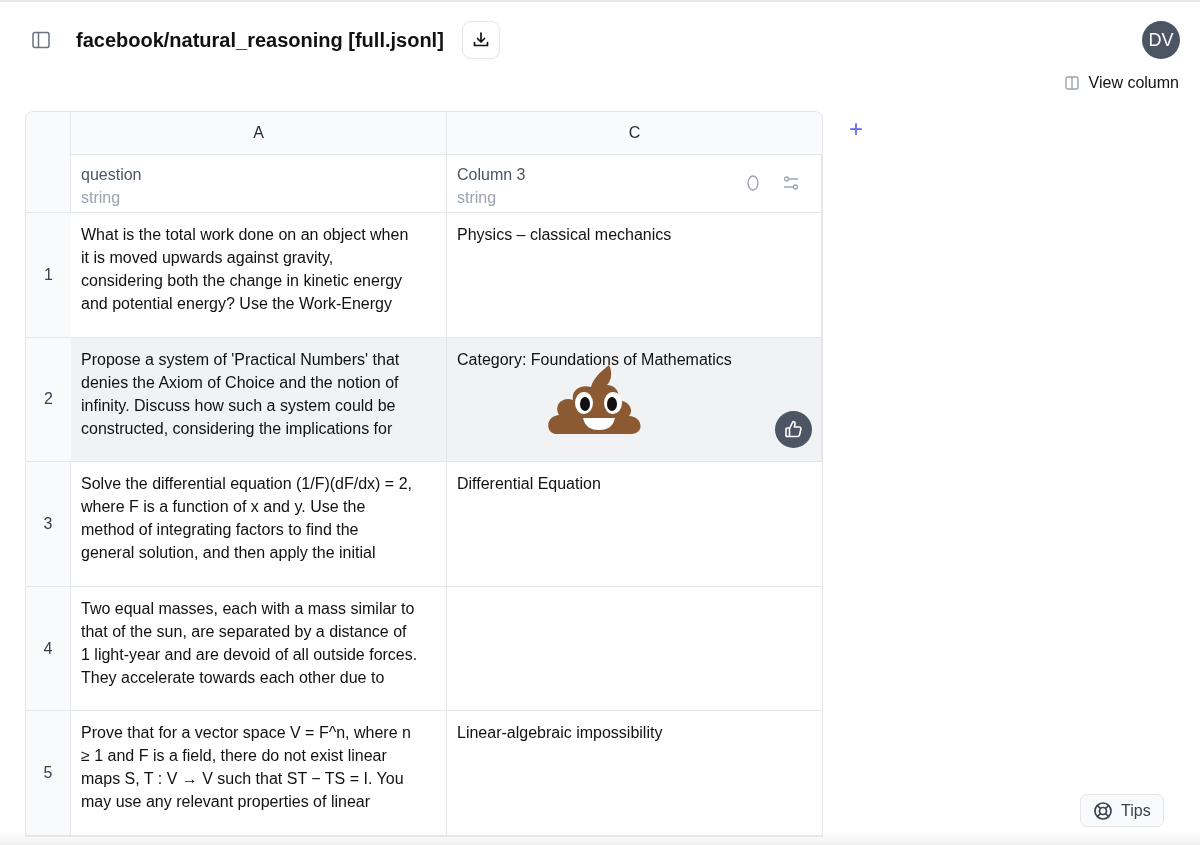  I want to click on thumbs-up-icon, so click(793, 429).